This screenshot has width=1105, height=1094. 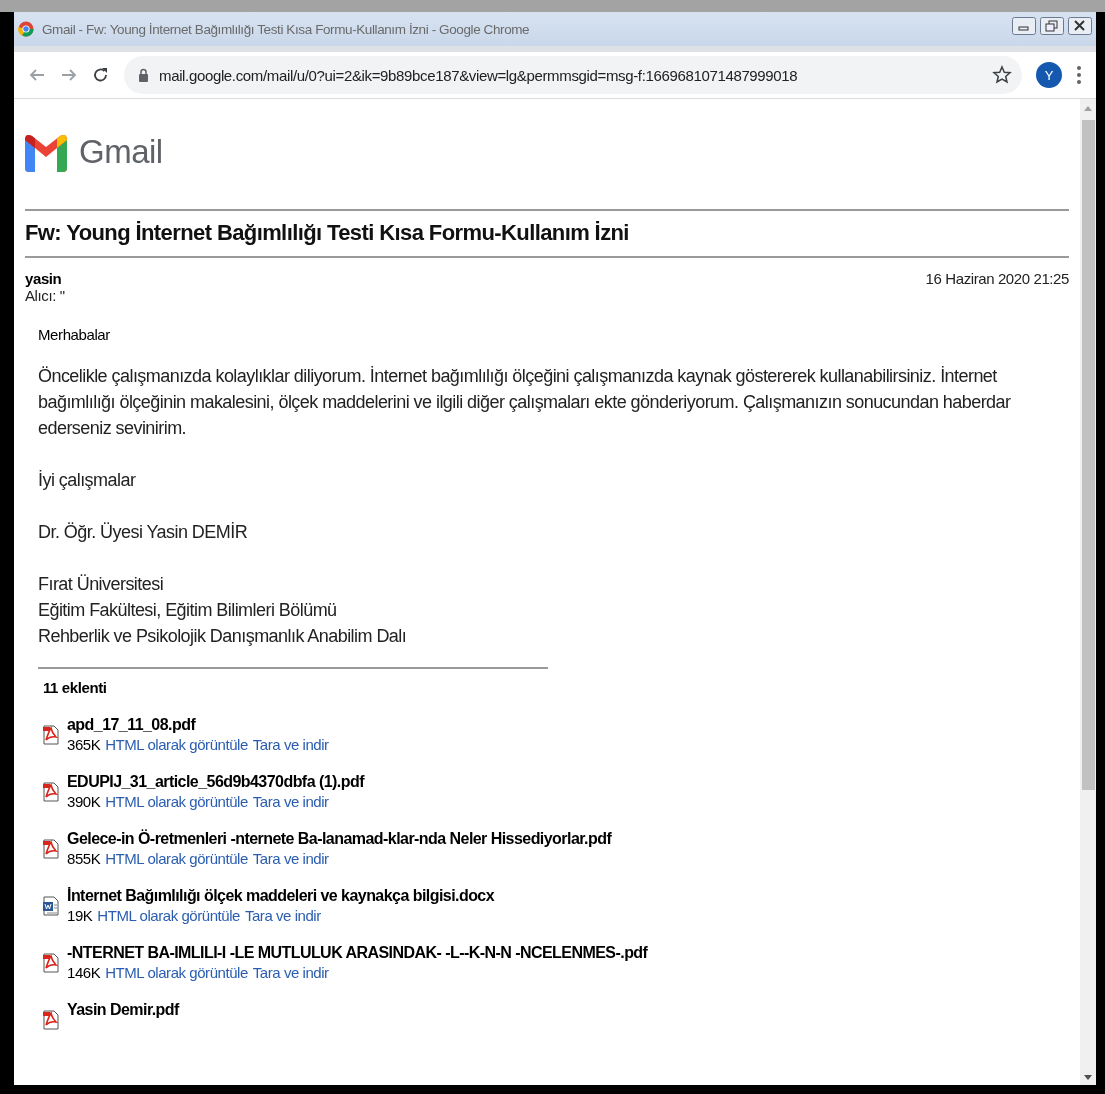 I want to click on subject-heading: Fw: Young İnternet Bağımlılığı Testi Kısa Formu-Kullanım İzni, so click(x=327, y=233).